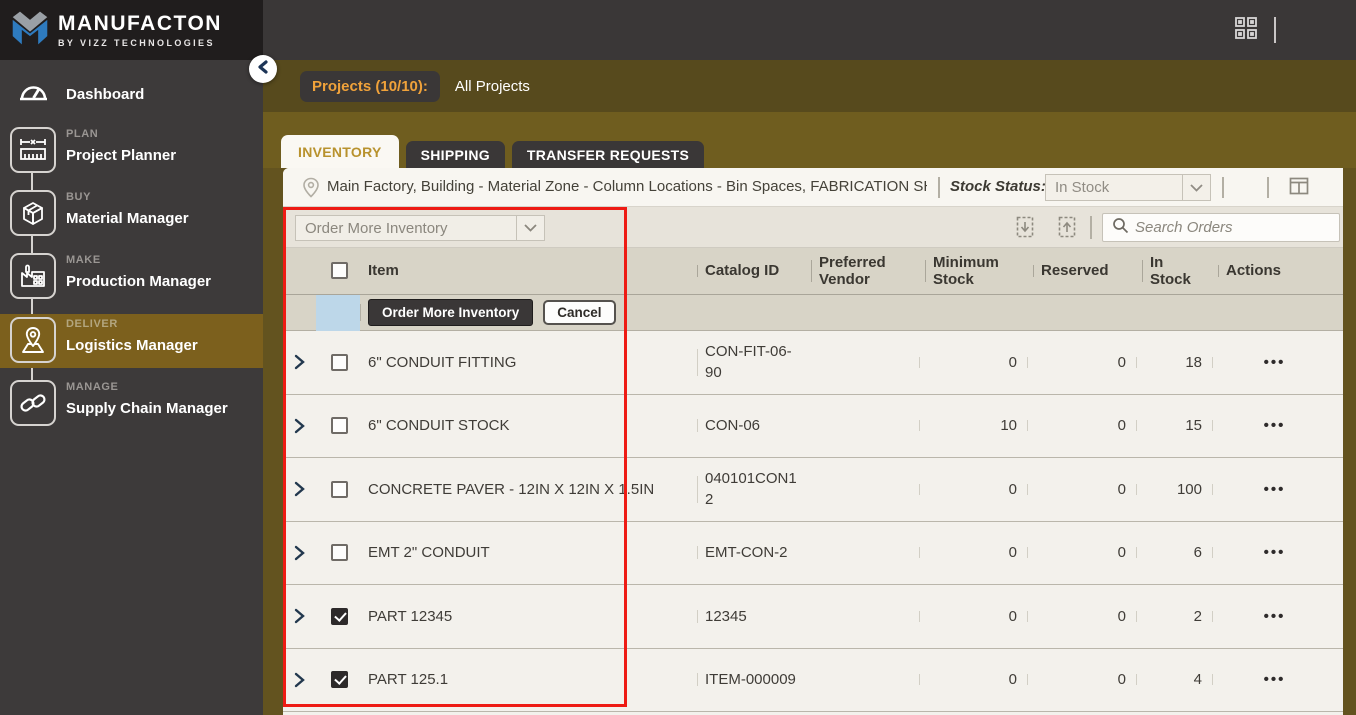  I want to click on in-stock: 100, so click(1174, 489).